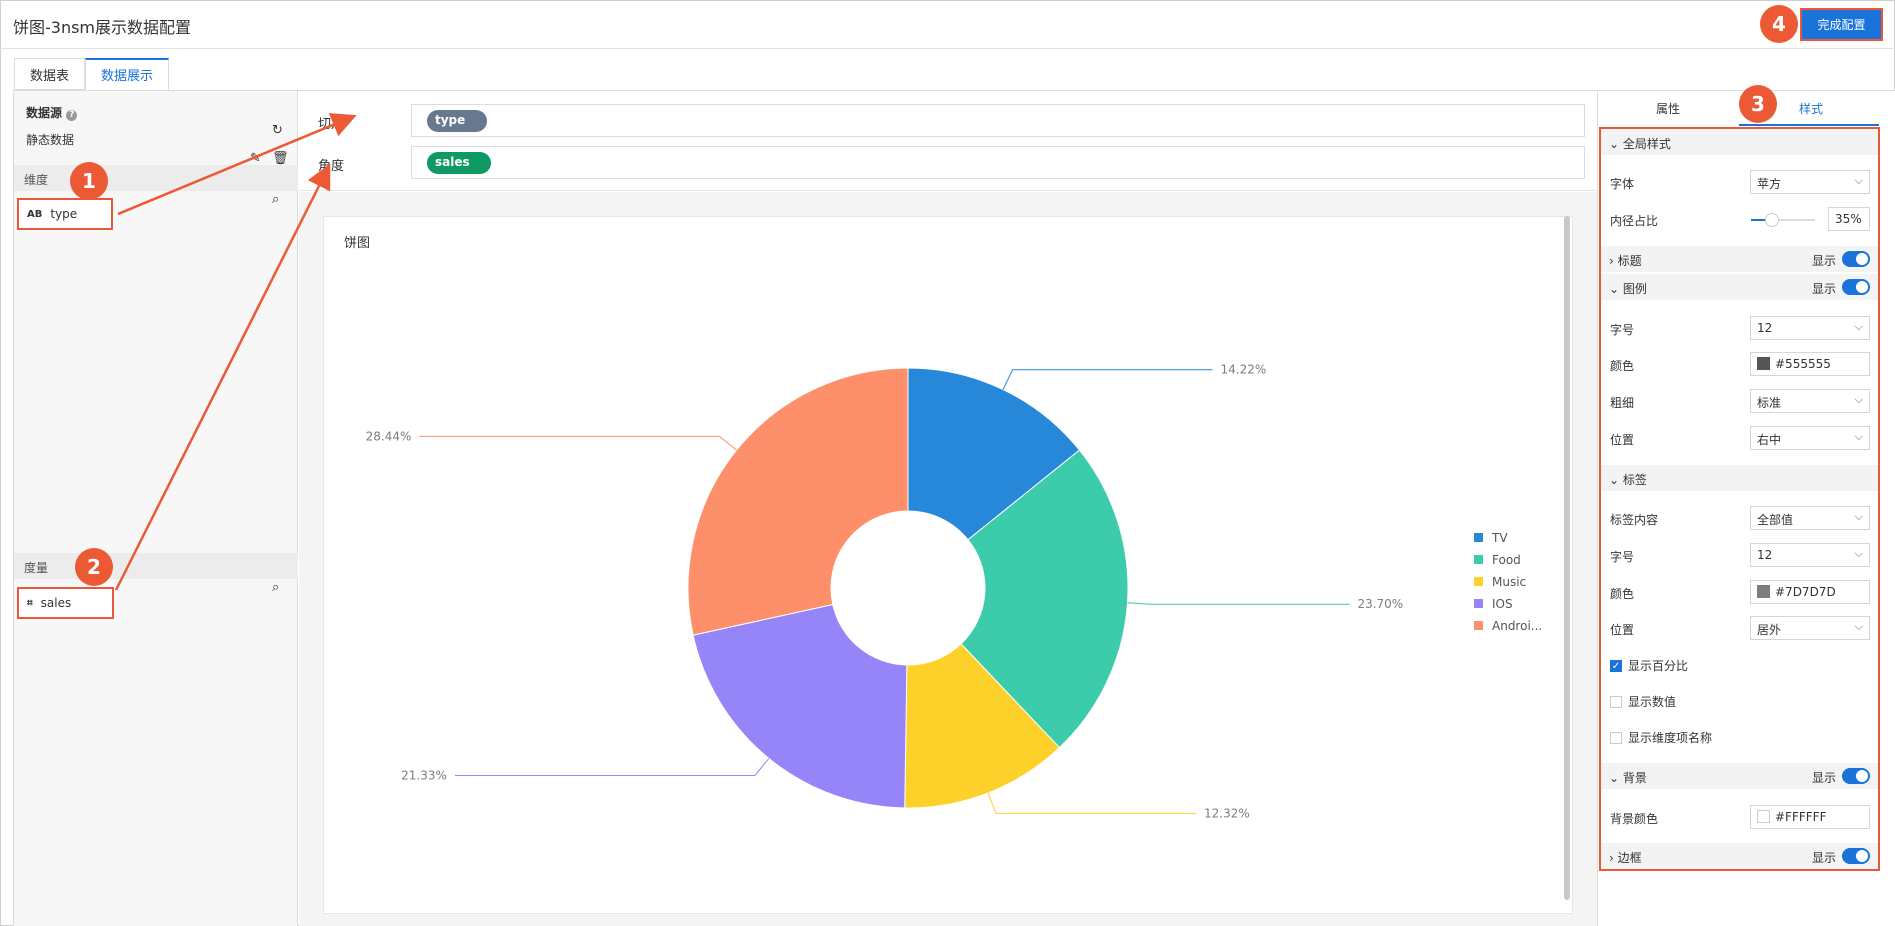  I want to click on annotation-badge-3: 3, so click(1758, 104).